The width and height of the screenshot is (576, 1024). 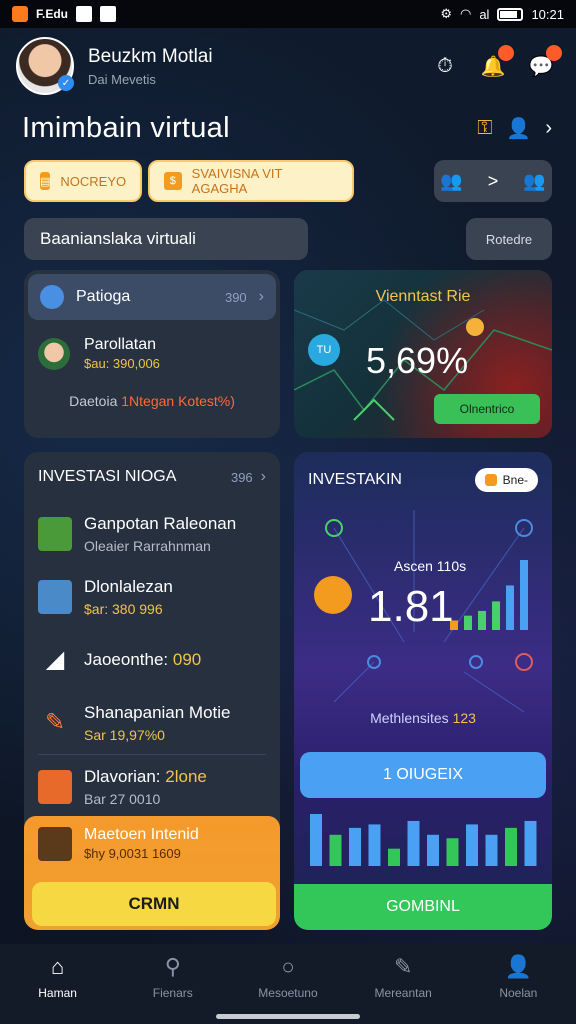 What do you see at coordinates (132, 853) in the screenshot?
I see `promo-sub: $hy 9,0031 1609` at bounding box center [132, 853].